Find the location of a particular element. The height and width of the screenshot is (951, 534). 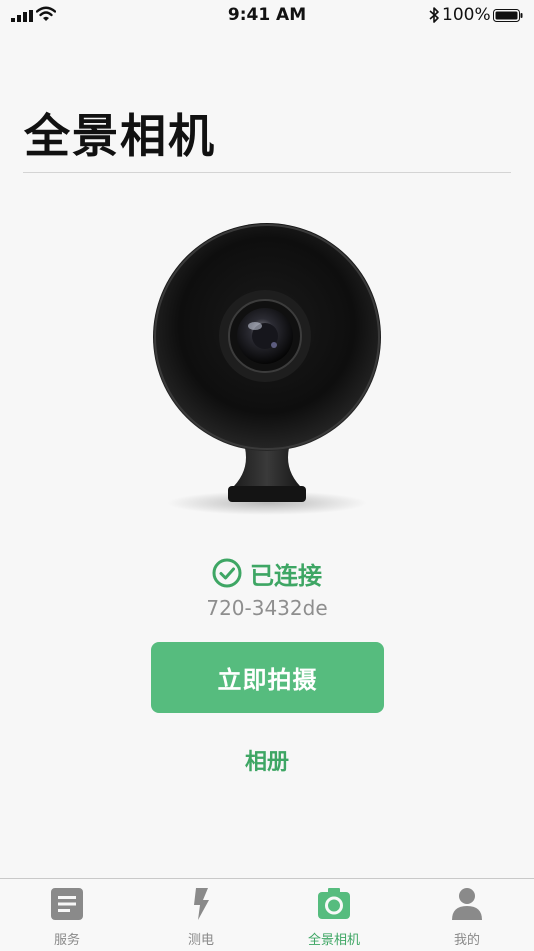

check-circle-icon is located at coordinates (227, 573).